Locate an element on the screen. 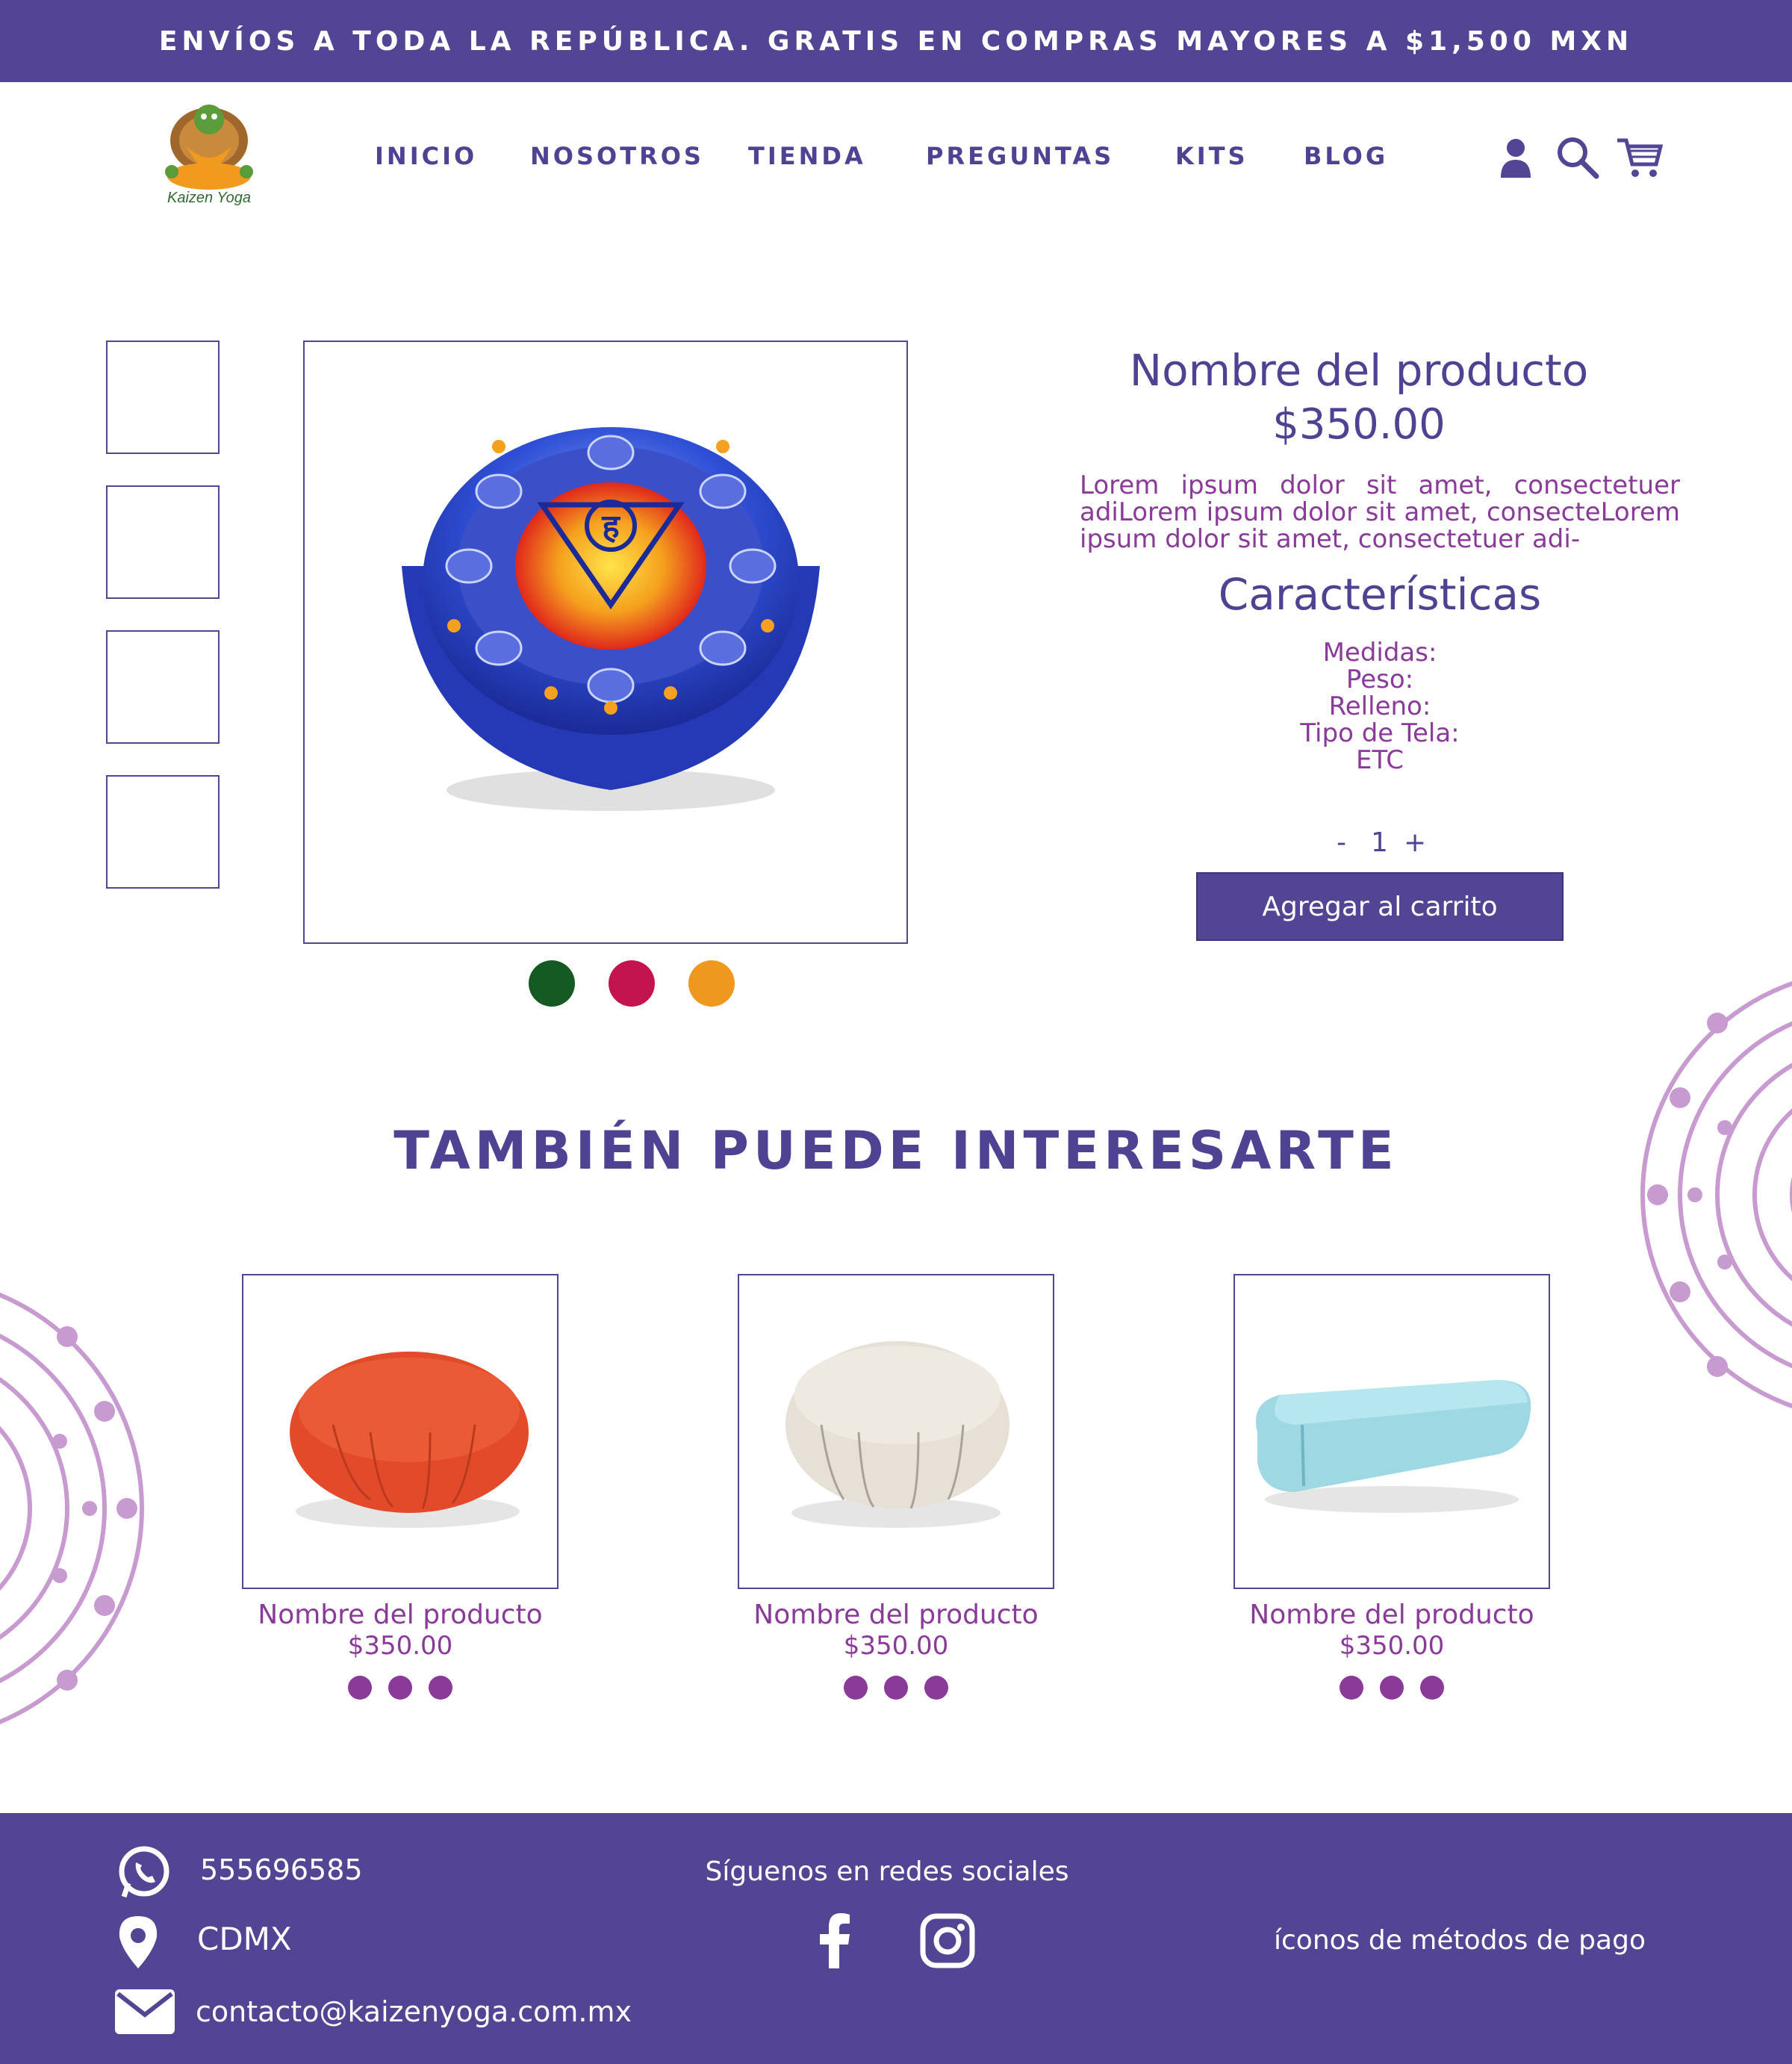 Image resolution: width=1792 pixels, height=2064 pixels. product-title: Nombre del producto is located at coordinates (1359, 370).